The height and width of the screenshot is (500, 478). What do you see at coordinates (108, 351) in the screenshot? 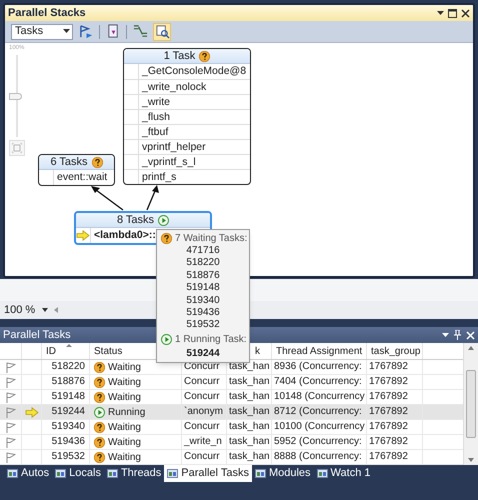
I see `column-header: Status` at bounding box center [108, 351].